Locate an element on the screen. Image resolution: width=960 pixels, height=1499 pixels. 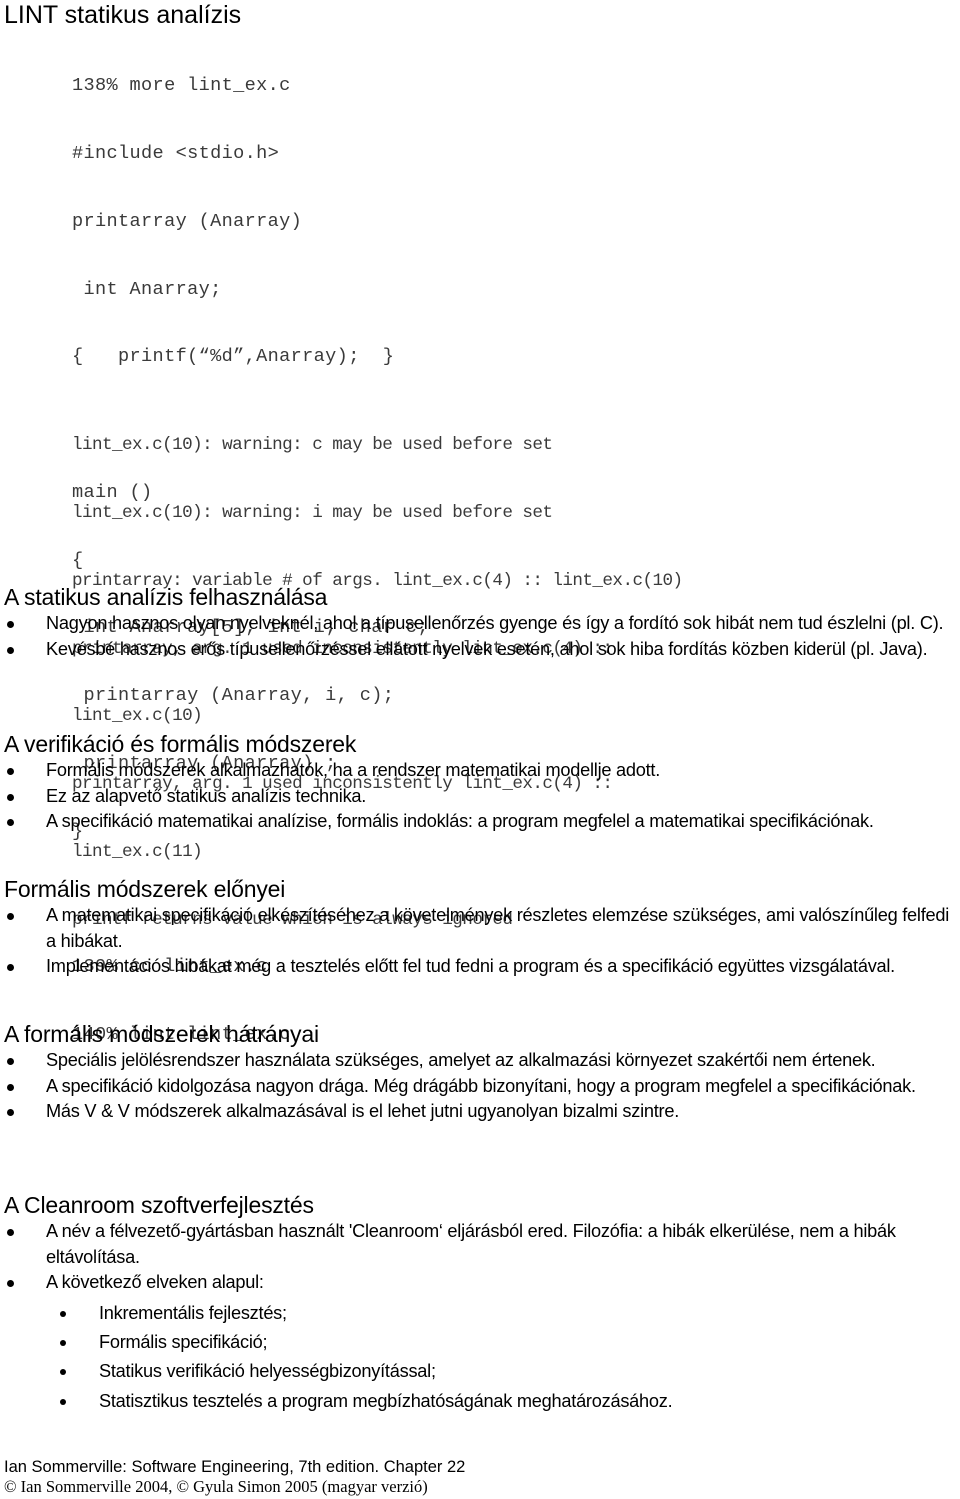
sub-list-item-text: Inkrementális fejlesztés; is located at coordinates (193, 1312).